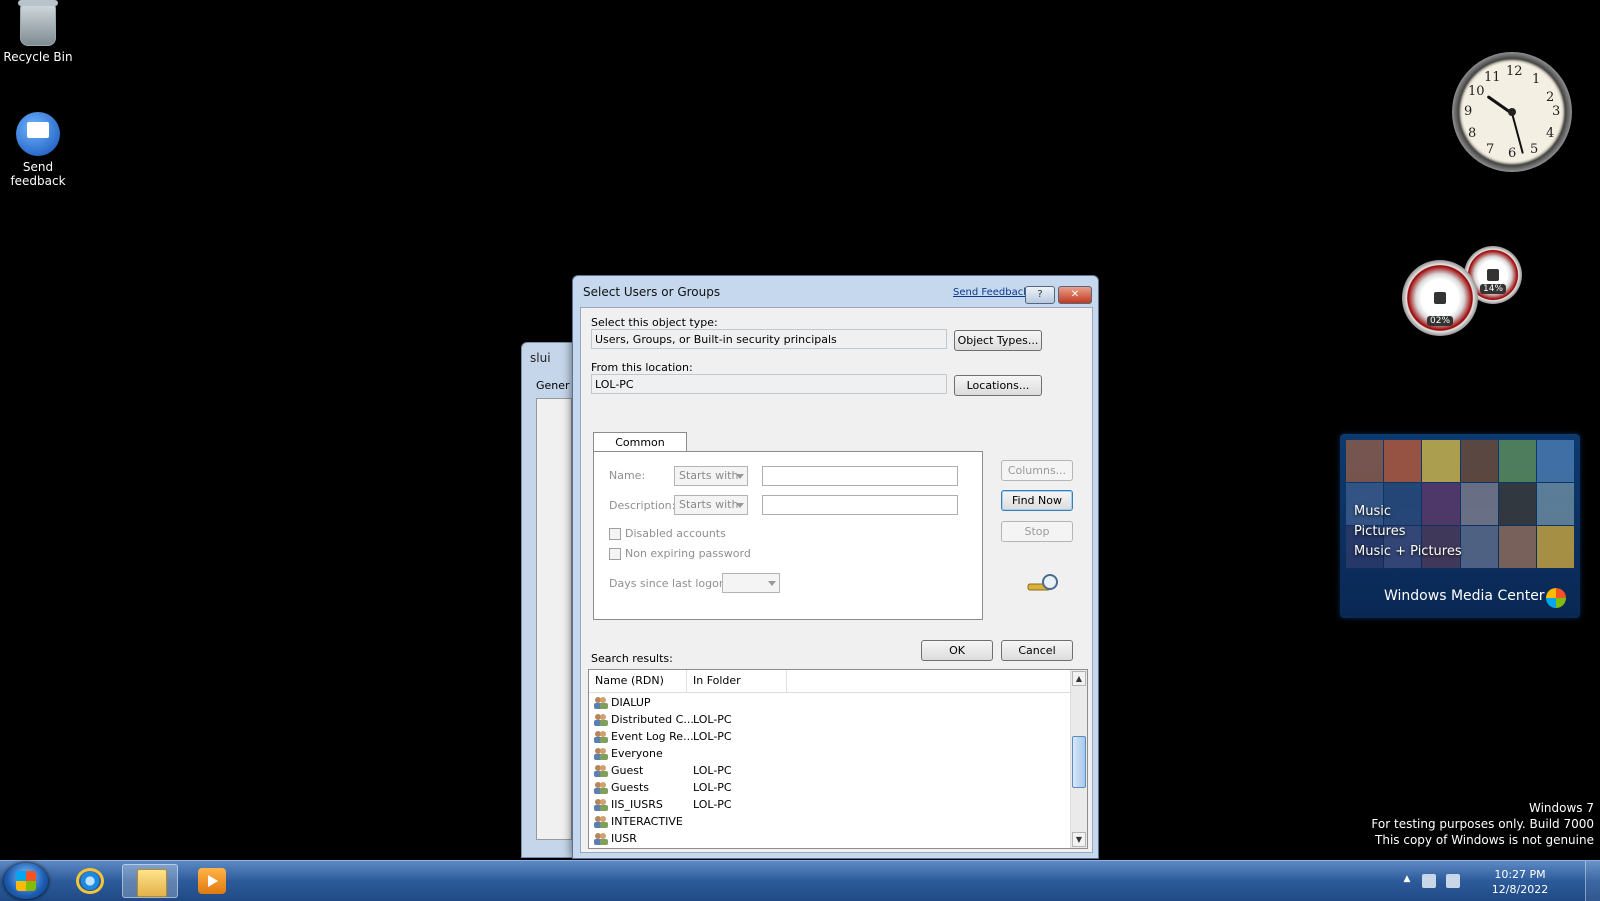 The height and width of the screenshot is (901, 1600). I want to click on name-input, so click(860, 476).